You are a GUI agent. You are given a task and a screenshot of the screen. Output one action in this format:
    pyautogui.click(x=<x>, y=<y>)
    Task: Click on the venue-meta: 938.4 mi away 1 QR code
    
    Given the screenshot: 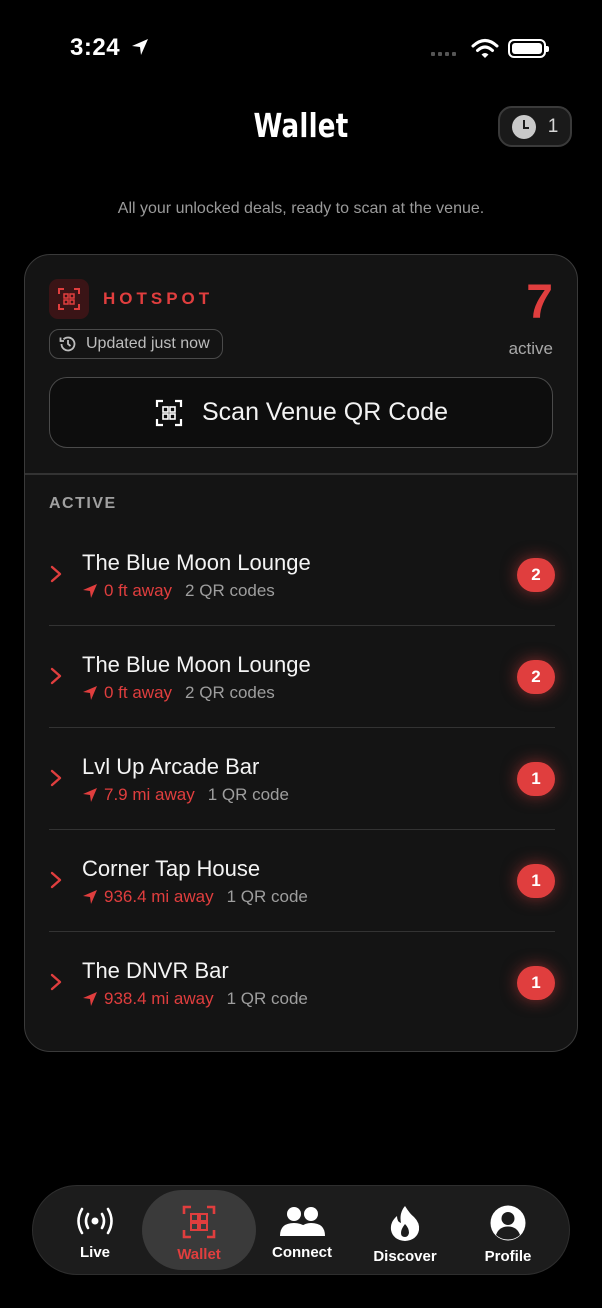 What is the action you would take?
    pyautogui.click(x=195, y=999)
    